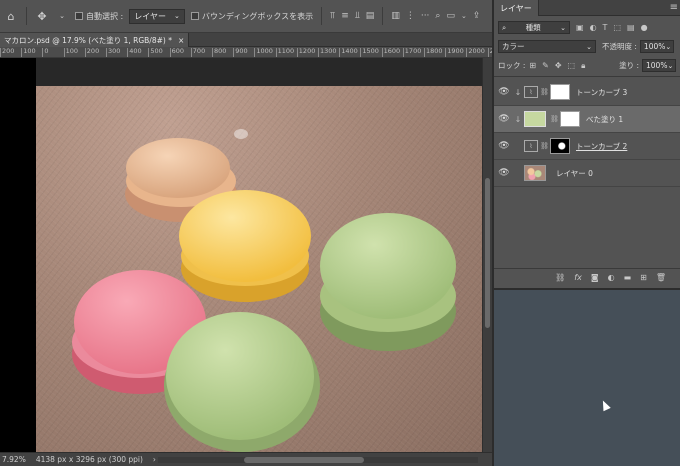  What do you see at coordinates (593, 27) in the screenshot?
I see `filter-adjustment-icon: ◐` at bounding box center [593, 27].